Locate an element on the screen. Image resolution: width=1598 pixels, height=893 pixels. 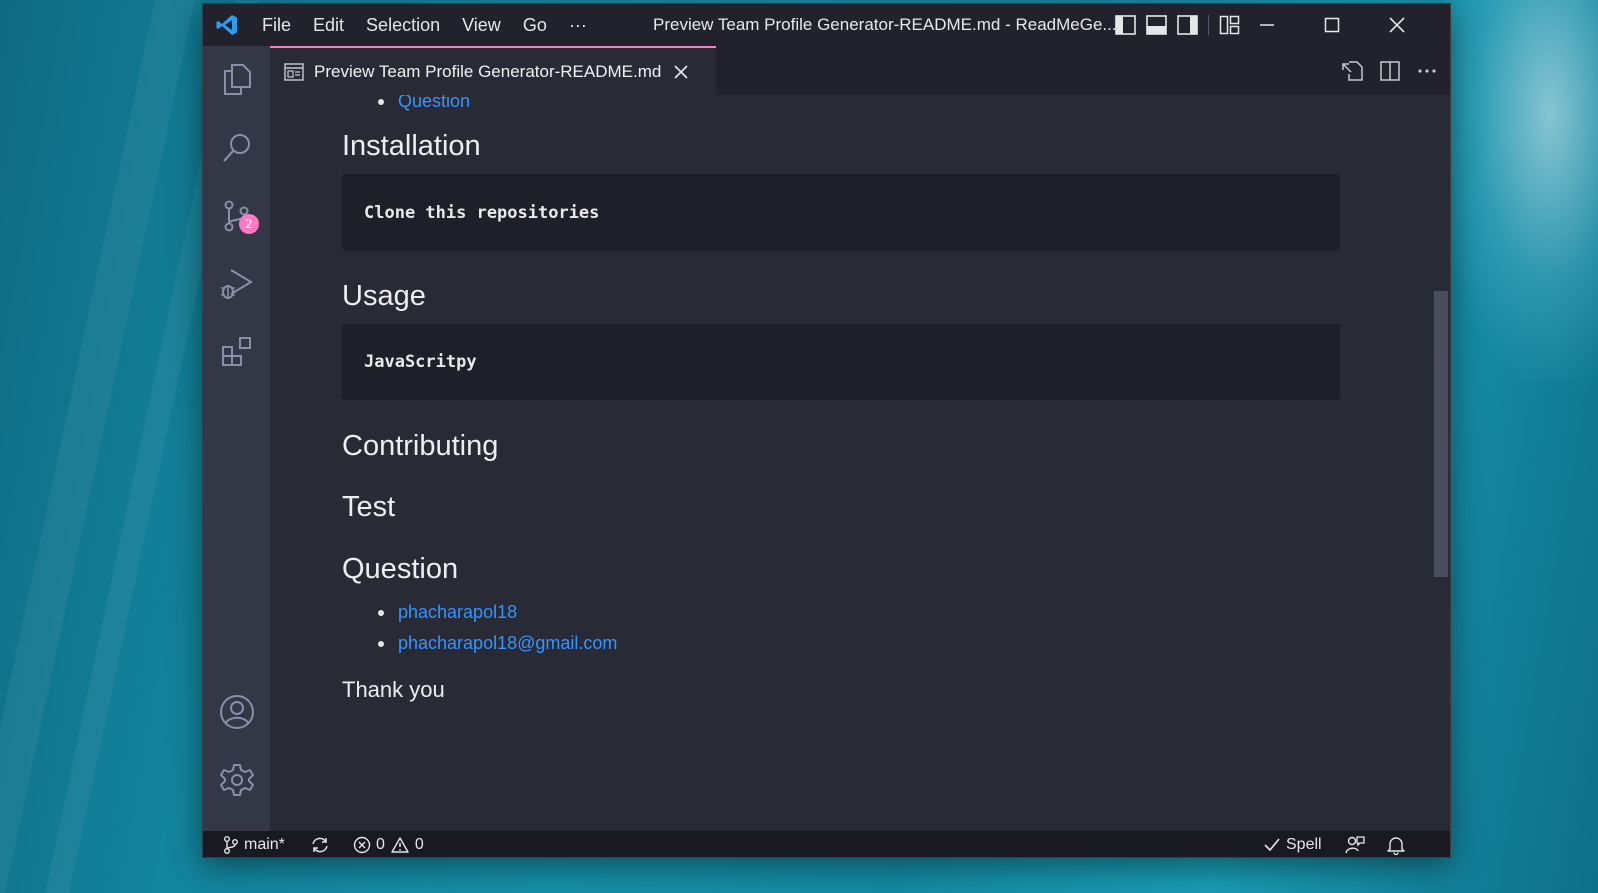
preview-icon is located at coordinates (294, 71).